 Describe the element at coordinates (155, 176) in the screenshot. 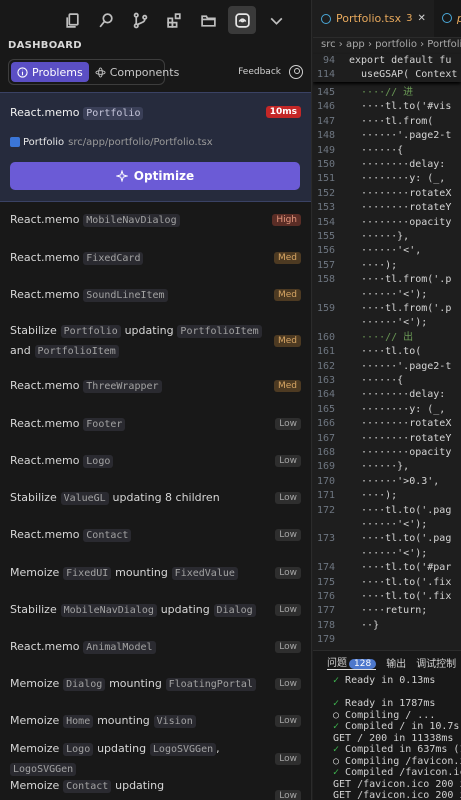

I see `optimize-button: Optimize` at that location.